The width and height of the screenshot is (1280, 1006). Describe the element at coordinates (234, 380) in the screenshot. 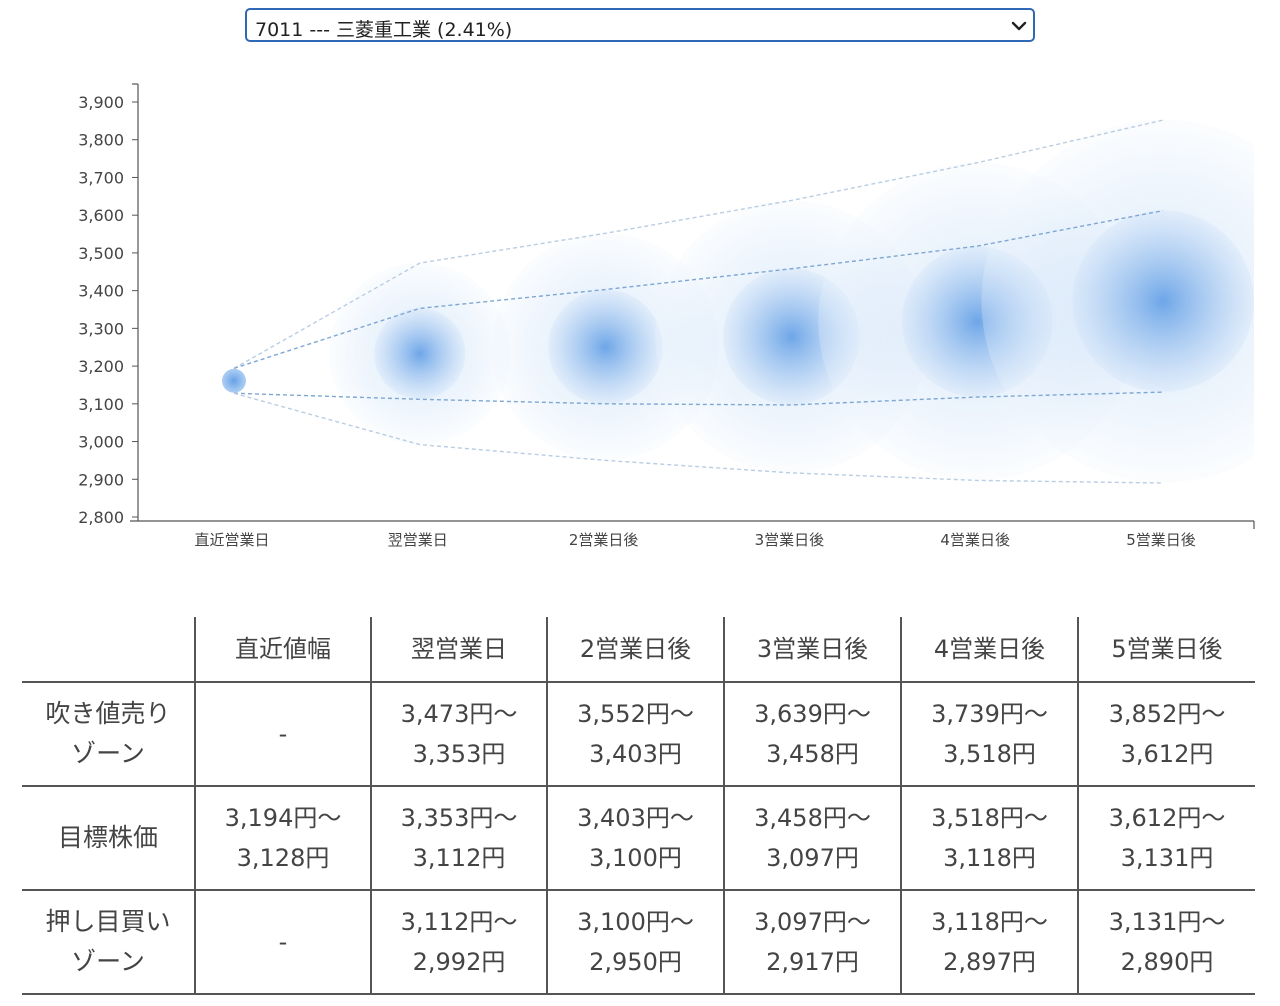

I see `bubble-current` at that location.